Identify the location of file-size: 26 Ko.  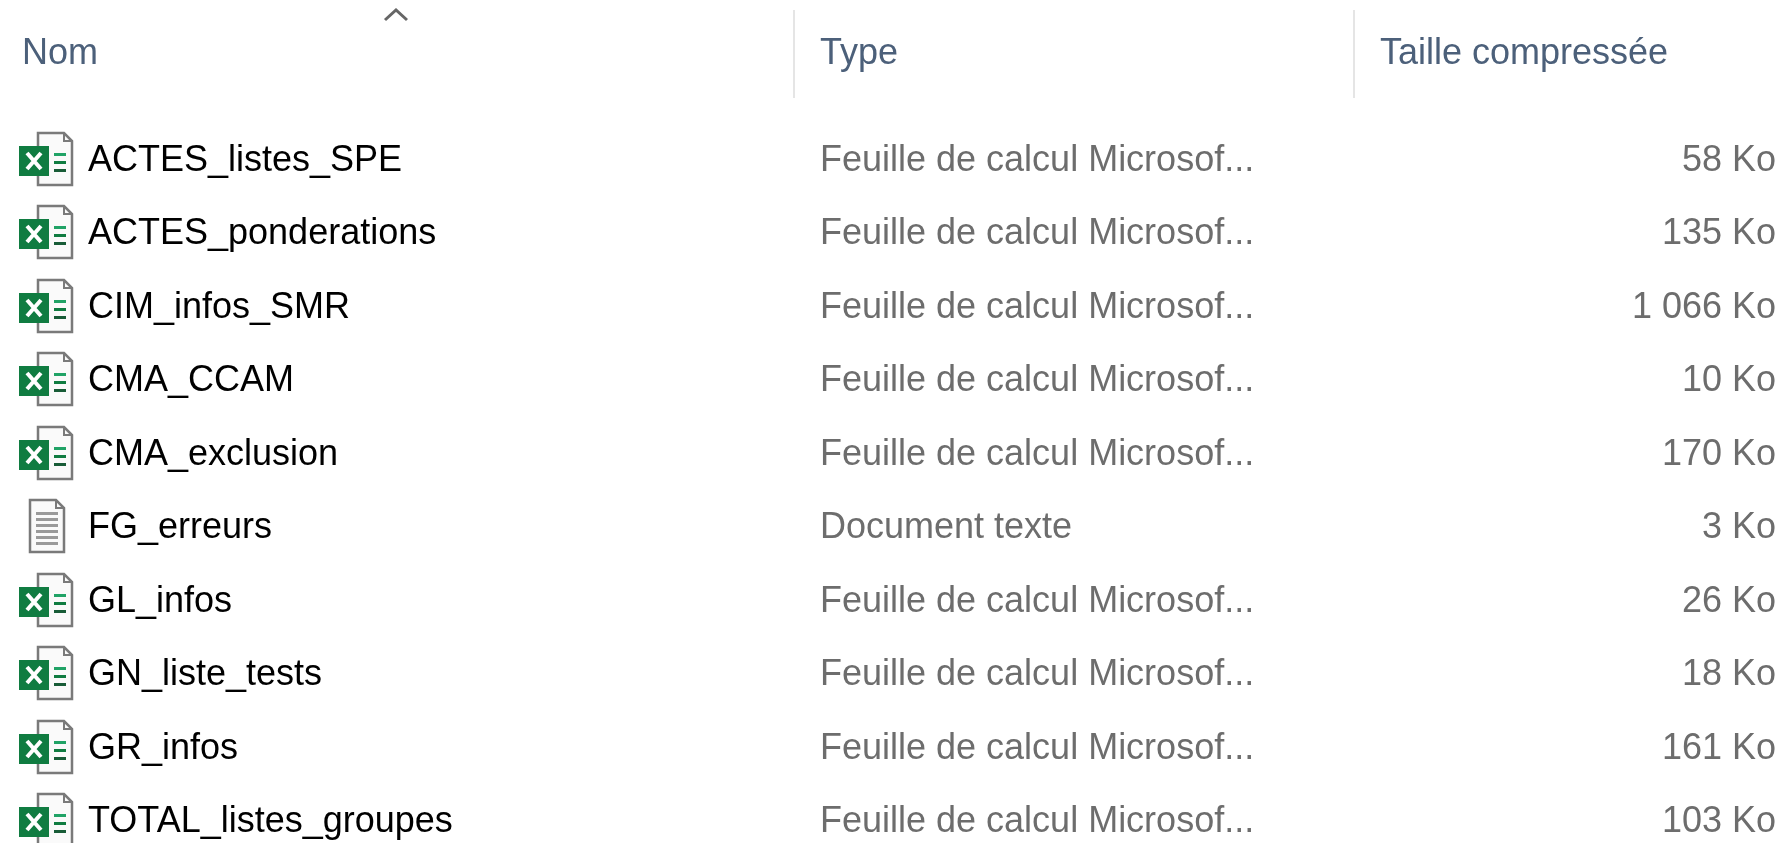
(1728, 599).